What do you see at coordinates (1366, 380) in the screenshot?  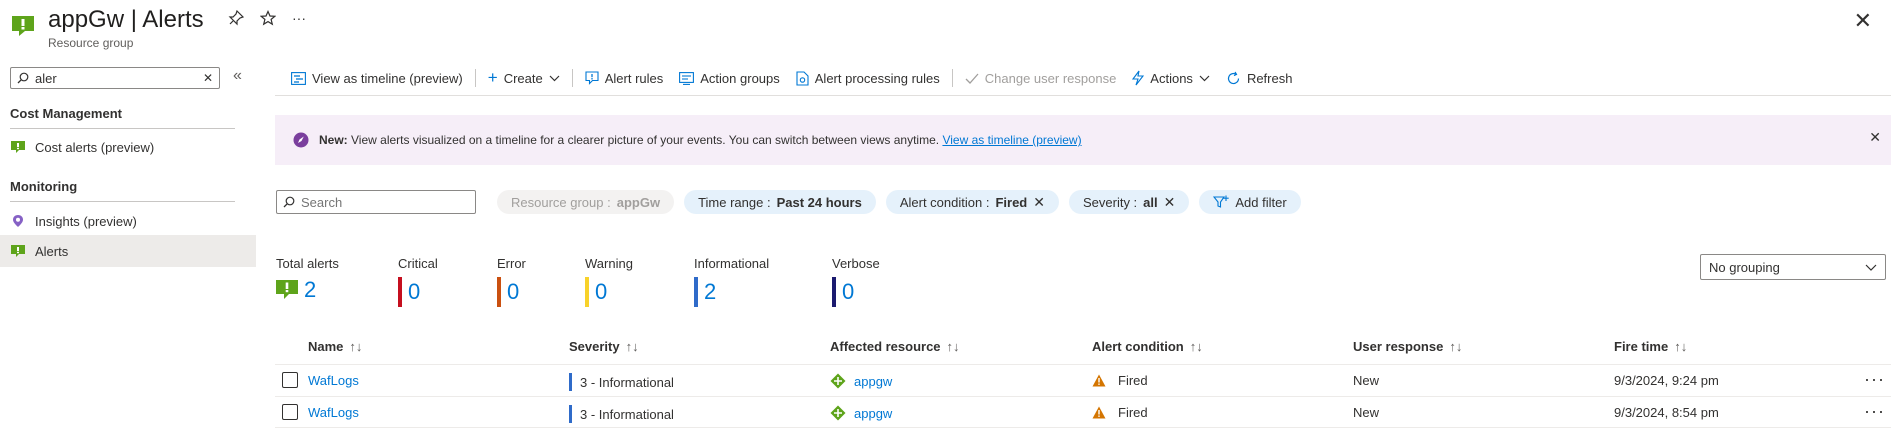 I see `user-response-value: New` at bounding box center [1366, 380].